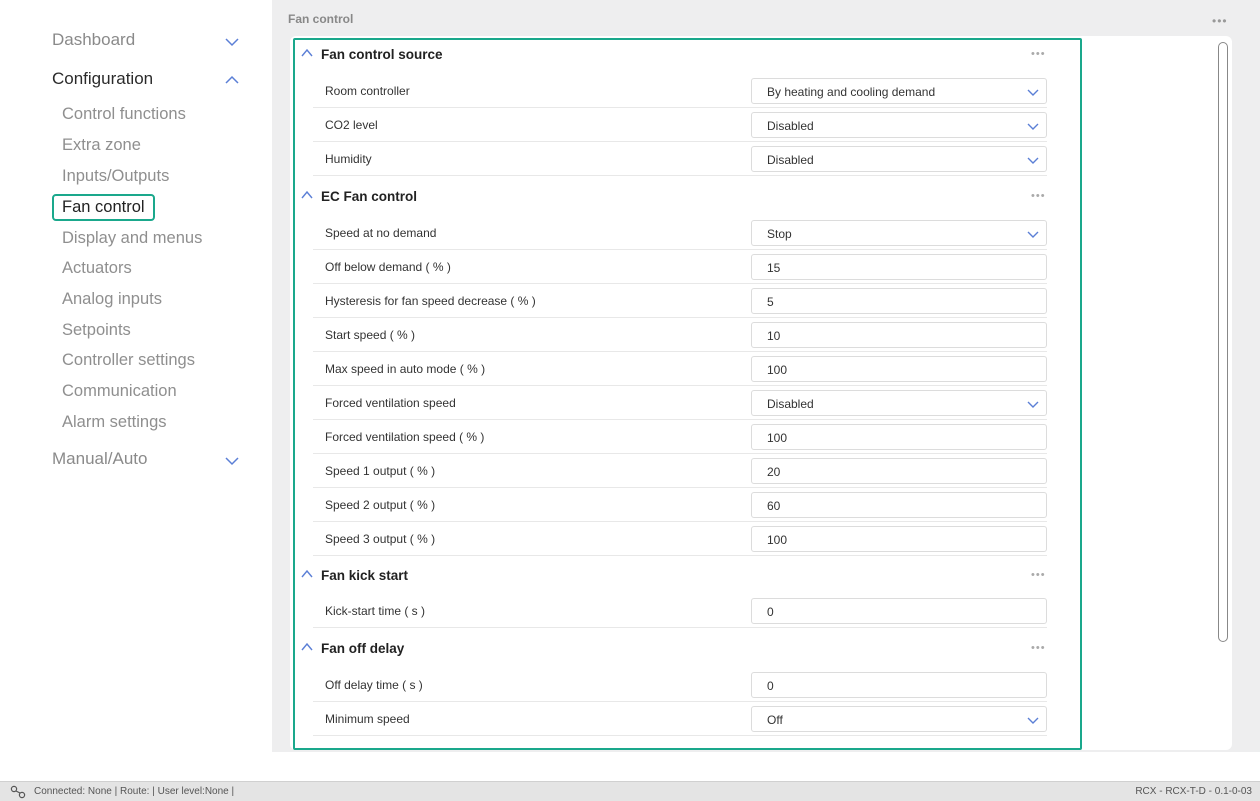 This screenshot has height=801, width=1260. I want to click on setting-input: 10, so click(899, 335).